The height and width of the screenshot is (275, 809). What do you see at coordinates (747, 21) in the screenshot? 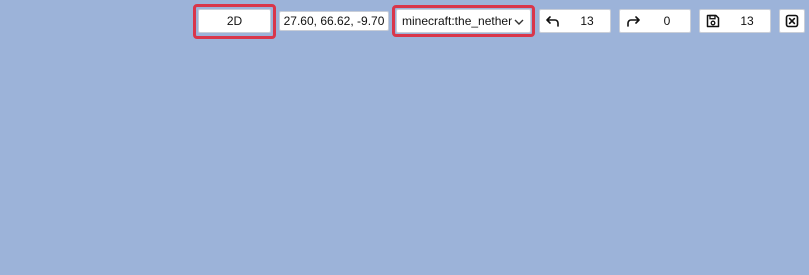
I see `save-count: 13` at bounding box center [747, 21].